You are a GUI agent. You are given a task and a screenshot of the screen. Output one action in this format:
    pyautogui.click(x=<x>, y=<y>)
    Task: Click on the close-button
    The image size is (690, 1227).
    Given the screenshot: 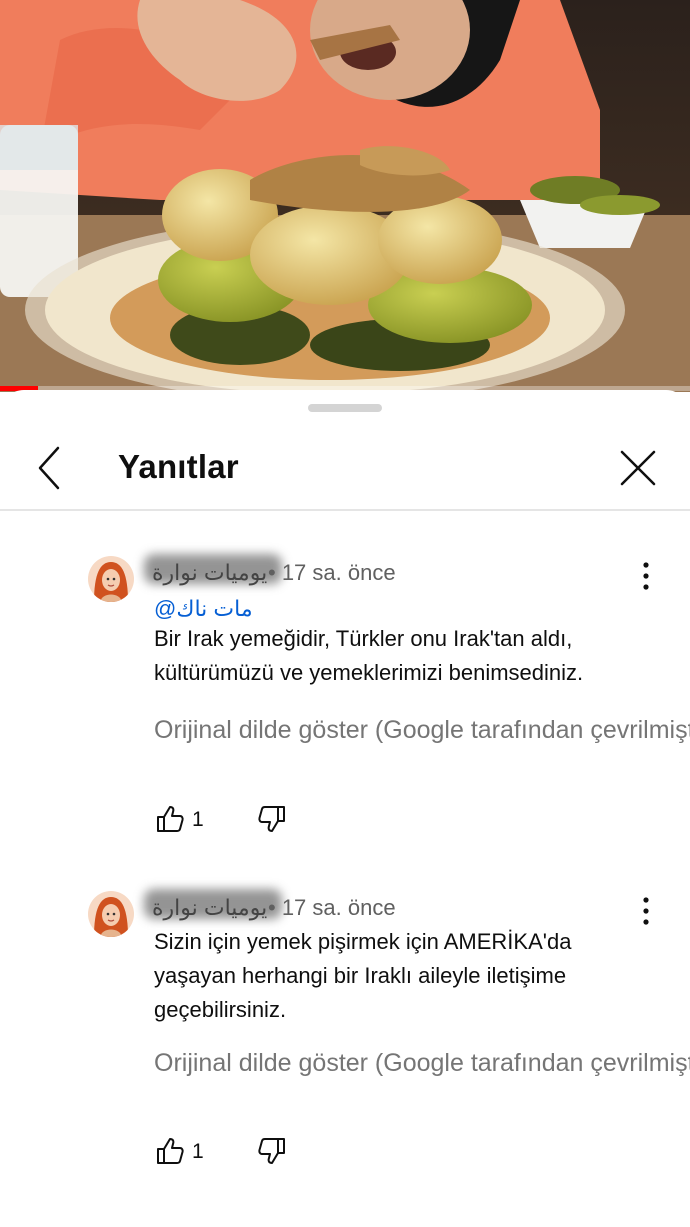 What is the action you would take?
    pyautogui.click(x=638, y=468)
    